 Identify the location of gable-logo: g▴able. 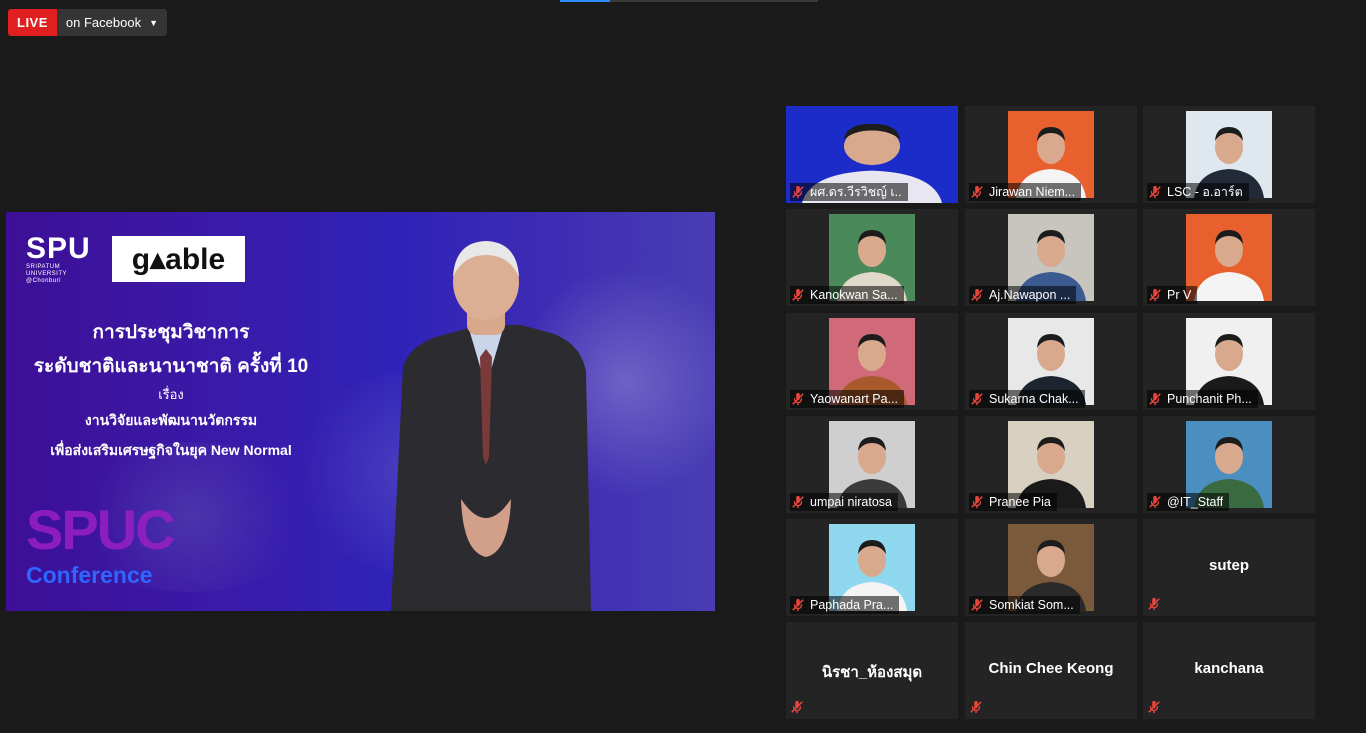
(178, 259).